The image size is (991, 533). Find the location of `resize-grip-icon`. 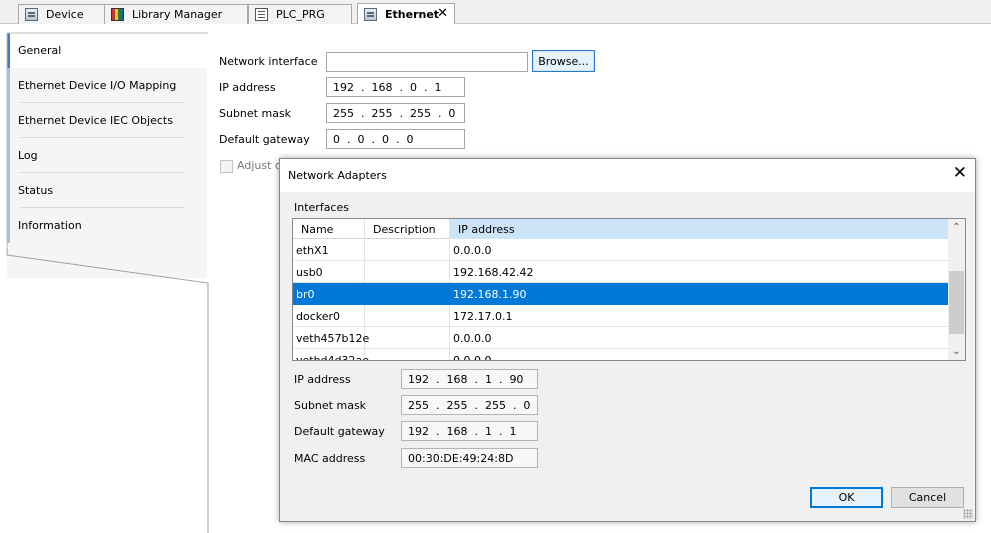

resize-grip-icon is located at coordinates (968, 514).